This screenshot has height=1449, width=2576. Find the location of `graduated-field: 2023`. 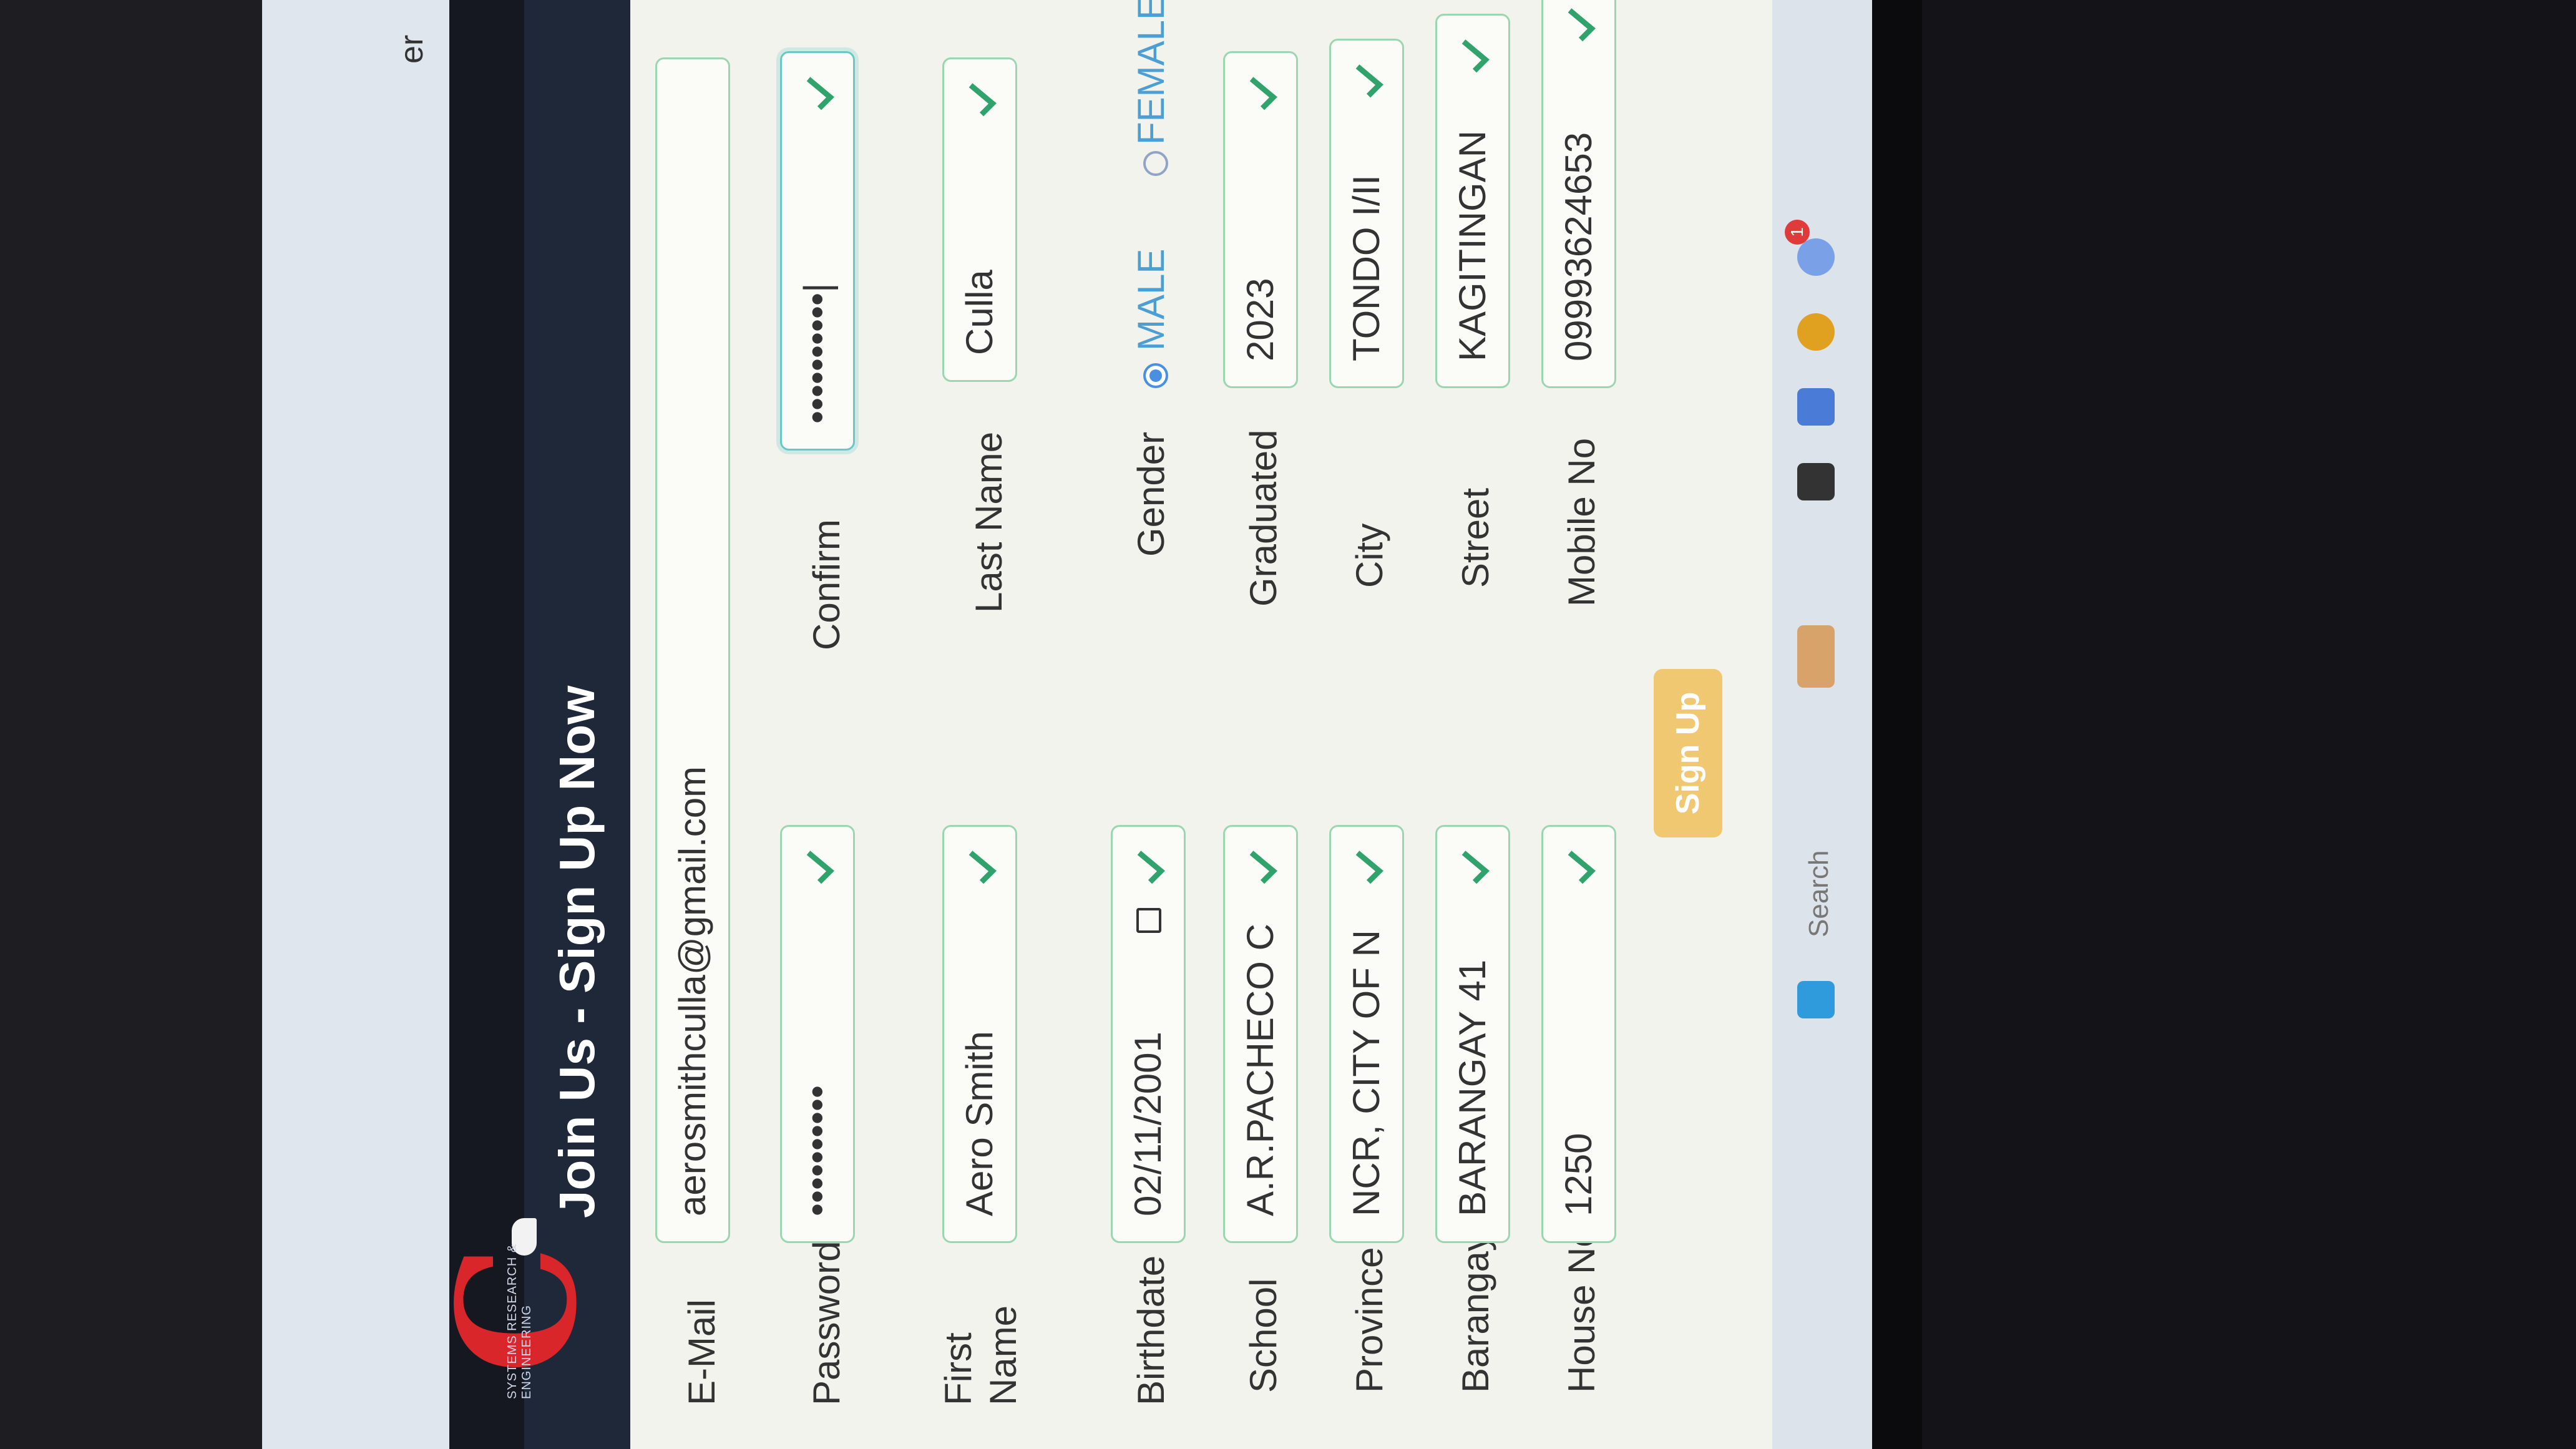

graduated-field: 2023 is located at coordinates (1260, 219).